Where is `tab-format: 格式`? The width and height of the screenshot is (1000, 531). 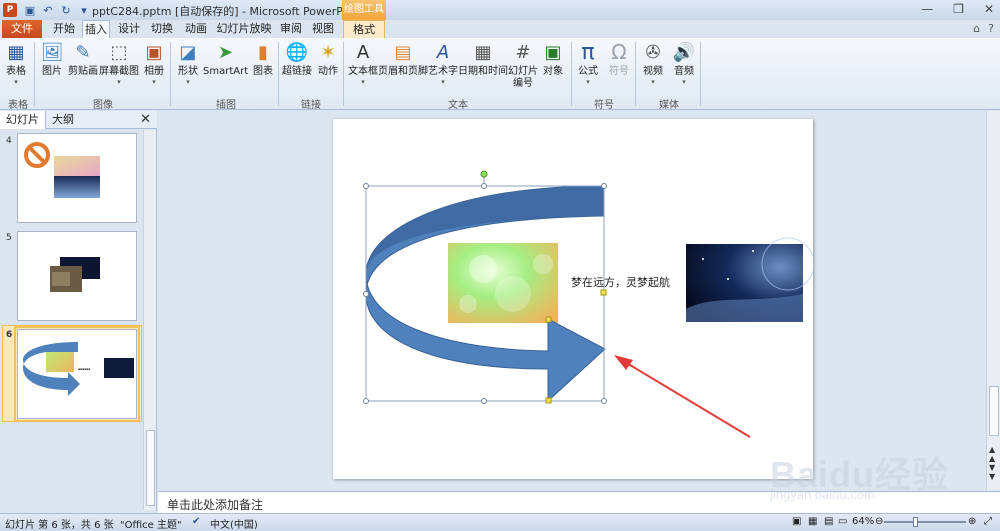
tab-format: 格式 is located at coordinates (364, 29).